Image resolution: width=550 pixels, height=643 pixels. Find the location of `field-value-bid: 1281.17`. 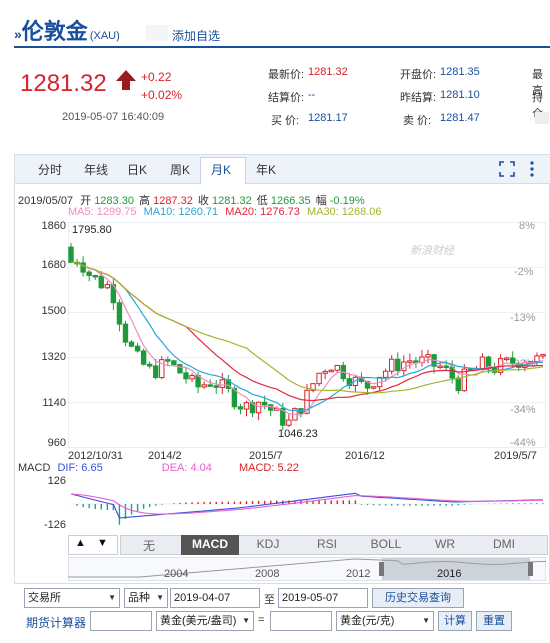

field-value-bid: 1281.17 is located at coordinates (328, 118).